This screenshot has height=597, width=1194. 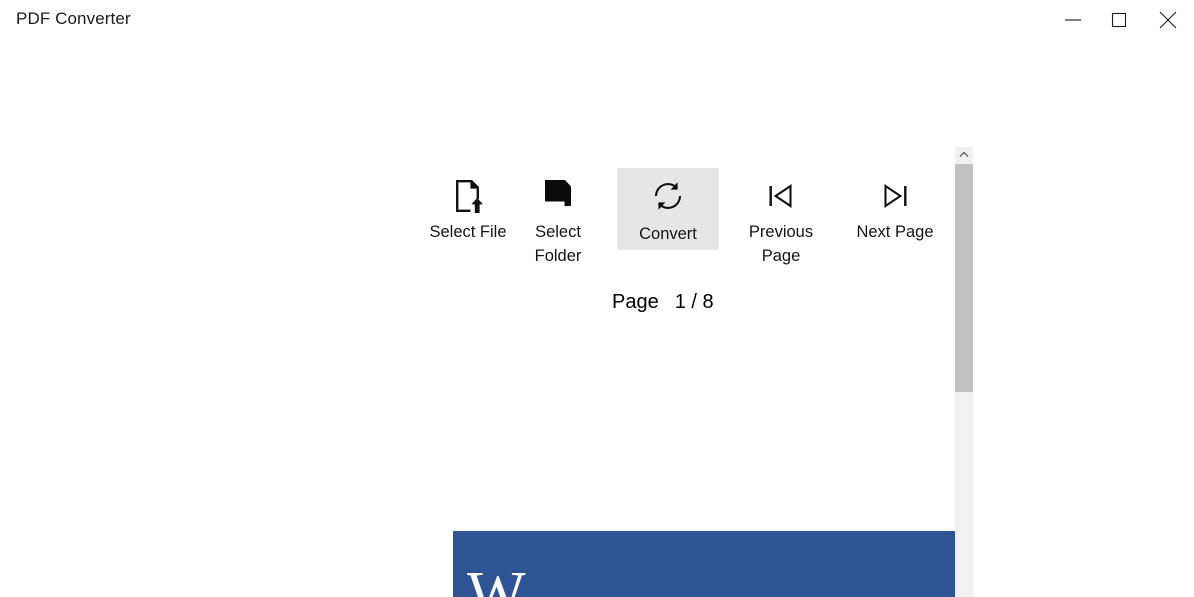 I want to click on minimize-button, so click(x=1073, y=20).